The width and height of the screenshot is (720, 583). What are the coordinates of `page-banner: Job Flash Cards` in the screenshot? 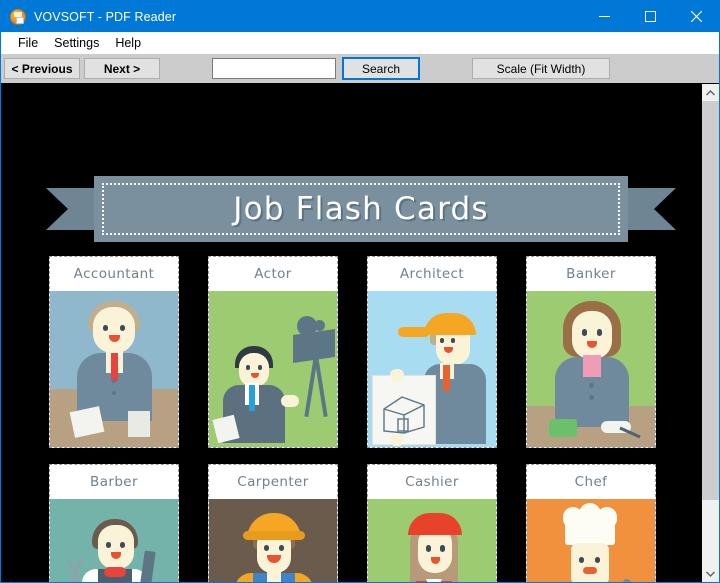 It's located at (361, 209).